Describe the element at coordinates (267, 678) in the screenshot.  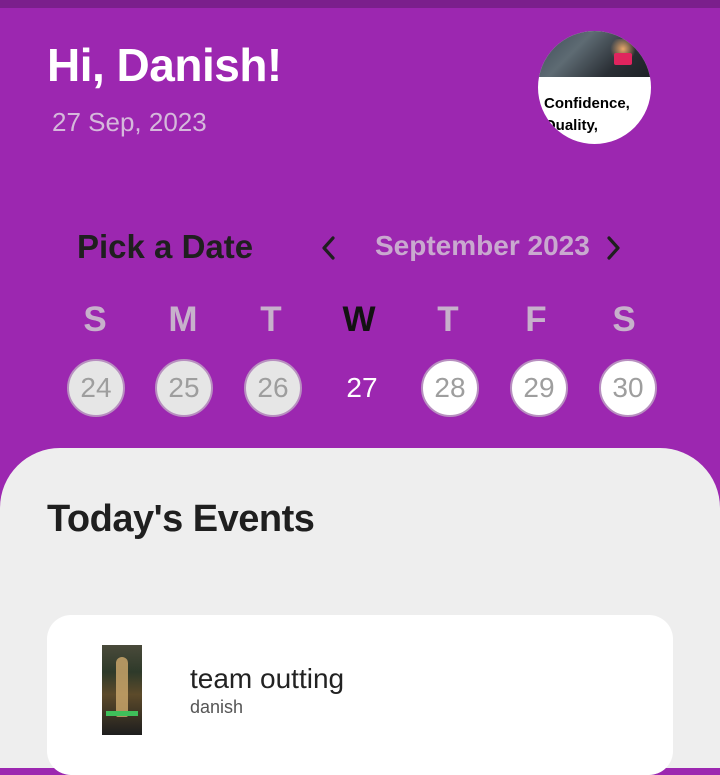
I see `event-name: team outting` at that location.